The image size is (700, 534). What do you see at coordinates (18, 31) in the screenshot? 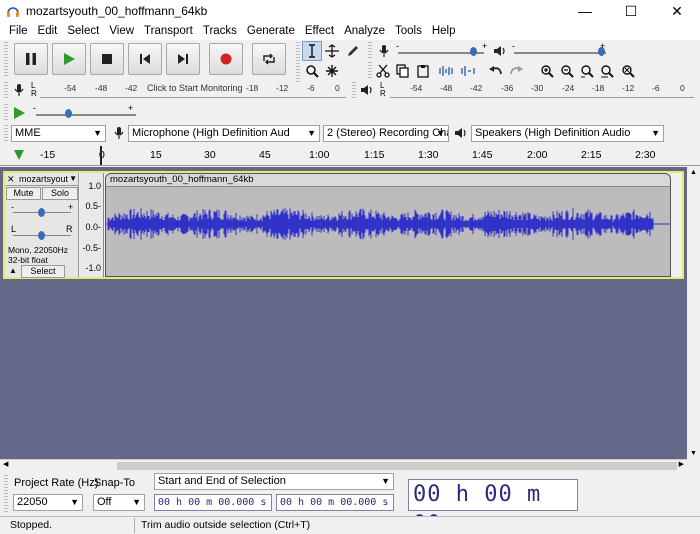
I see `menu-file: File` at bounding box center [18, 31].